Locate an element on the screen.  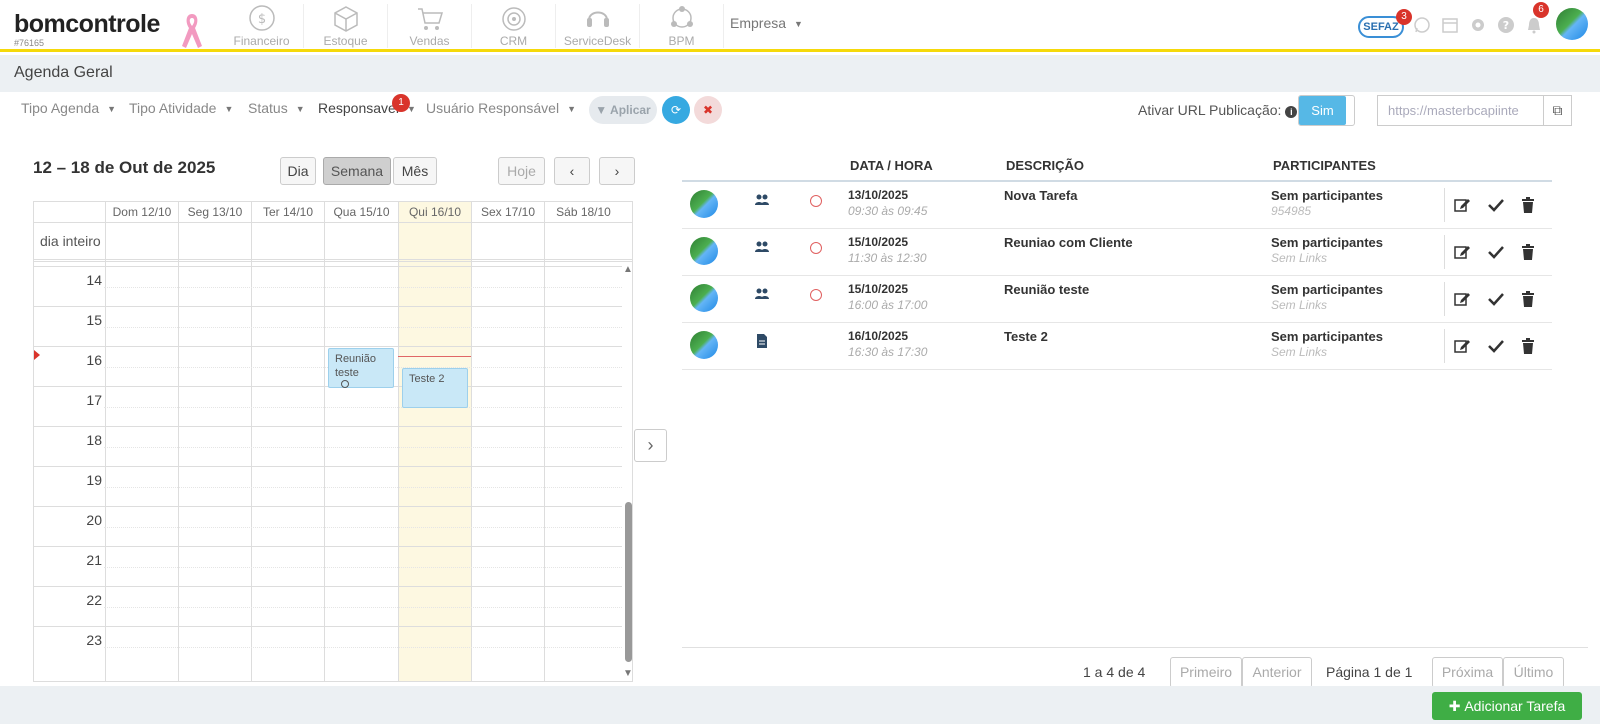
view-month-button: Mês is located at coordinates (415, 171).